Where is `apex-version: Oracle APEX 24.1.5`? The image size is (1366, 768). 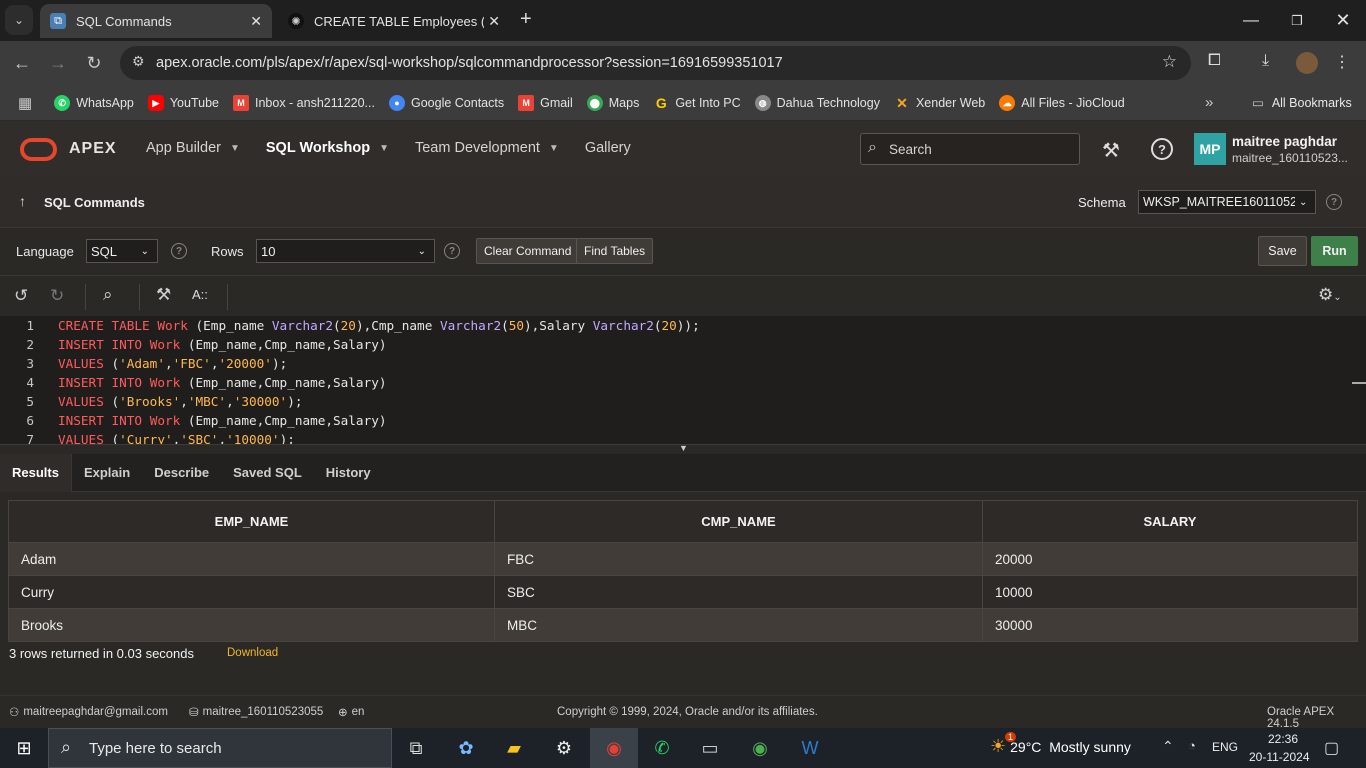
apex-version: Oracle APEX 24.1.5 is located at coordinates (1301, 718).